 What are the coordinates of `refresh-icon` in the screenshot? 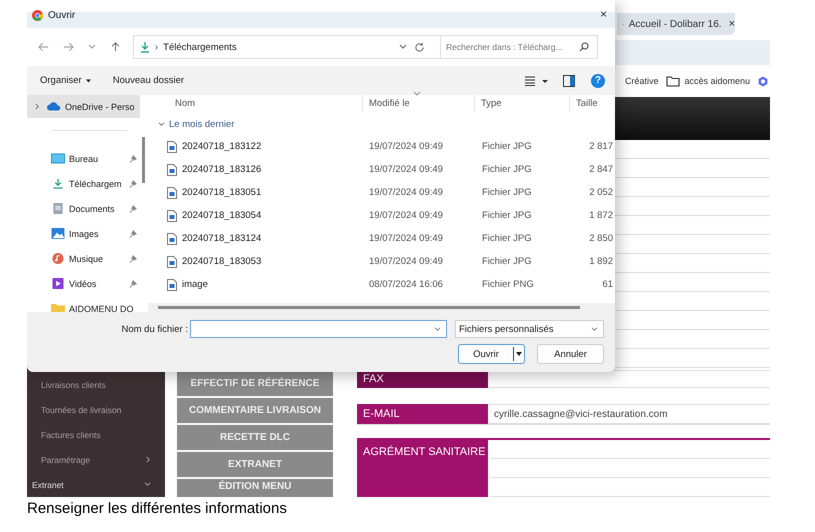 It's located at (419, 47).